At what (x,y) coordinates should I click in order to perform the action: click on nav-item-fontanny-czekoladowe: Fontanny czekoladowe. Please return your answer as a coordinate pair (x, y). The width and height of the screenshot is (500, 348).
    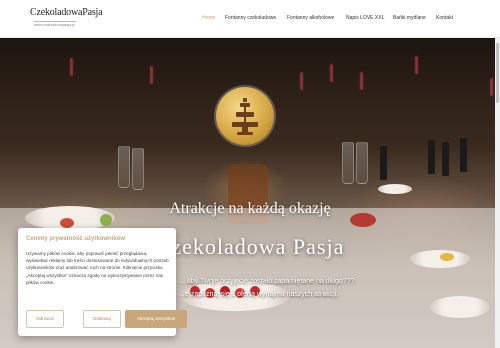
    Looking at the image, I should click on (250, 18).